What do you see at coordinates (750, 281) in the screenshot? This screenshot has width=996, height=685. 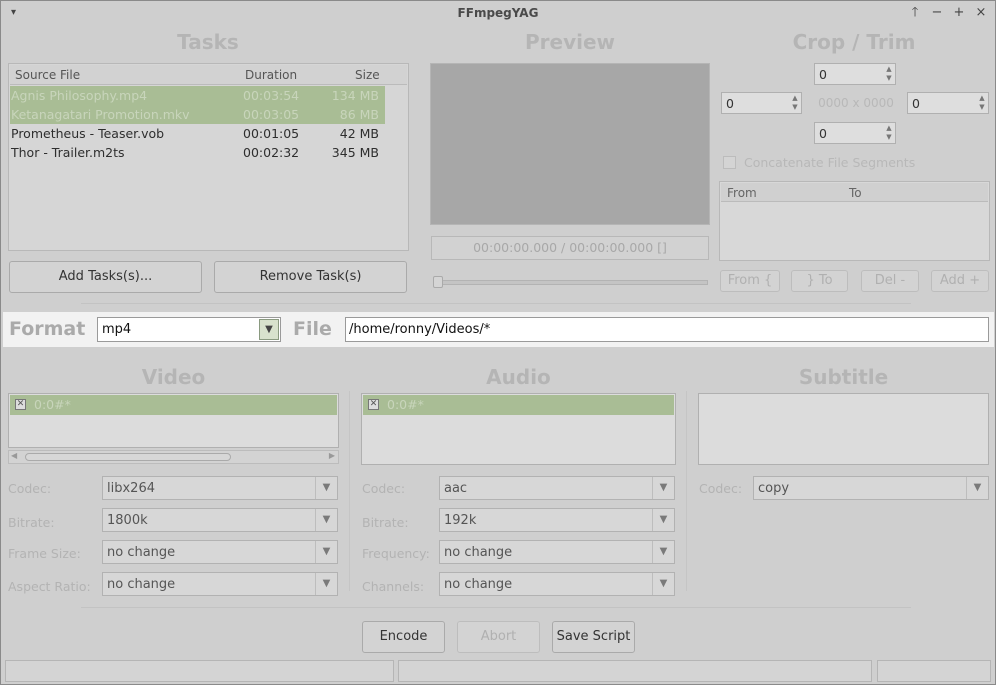 I see `from-button: From {` at bounding box center [750, 281].